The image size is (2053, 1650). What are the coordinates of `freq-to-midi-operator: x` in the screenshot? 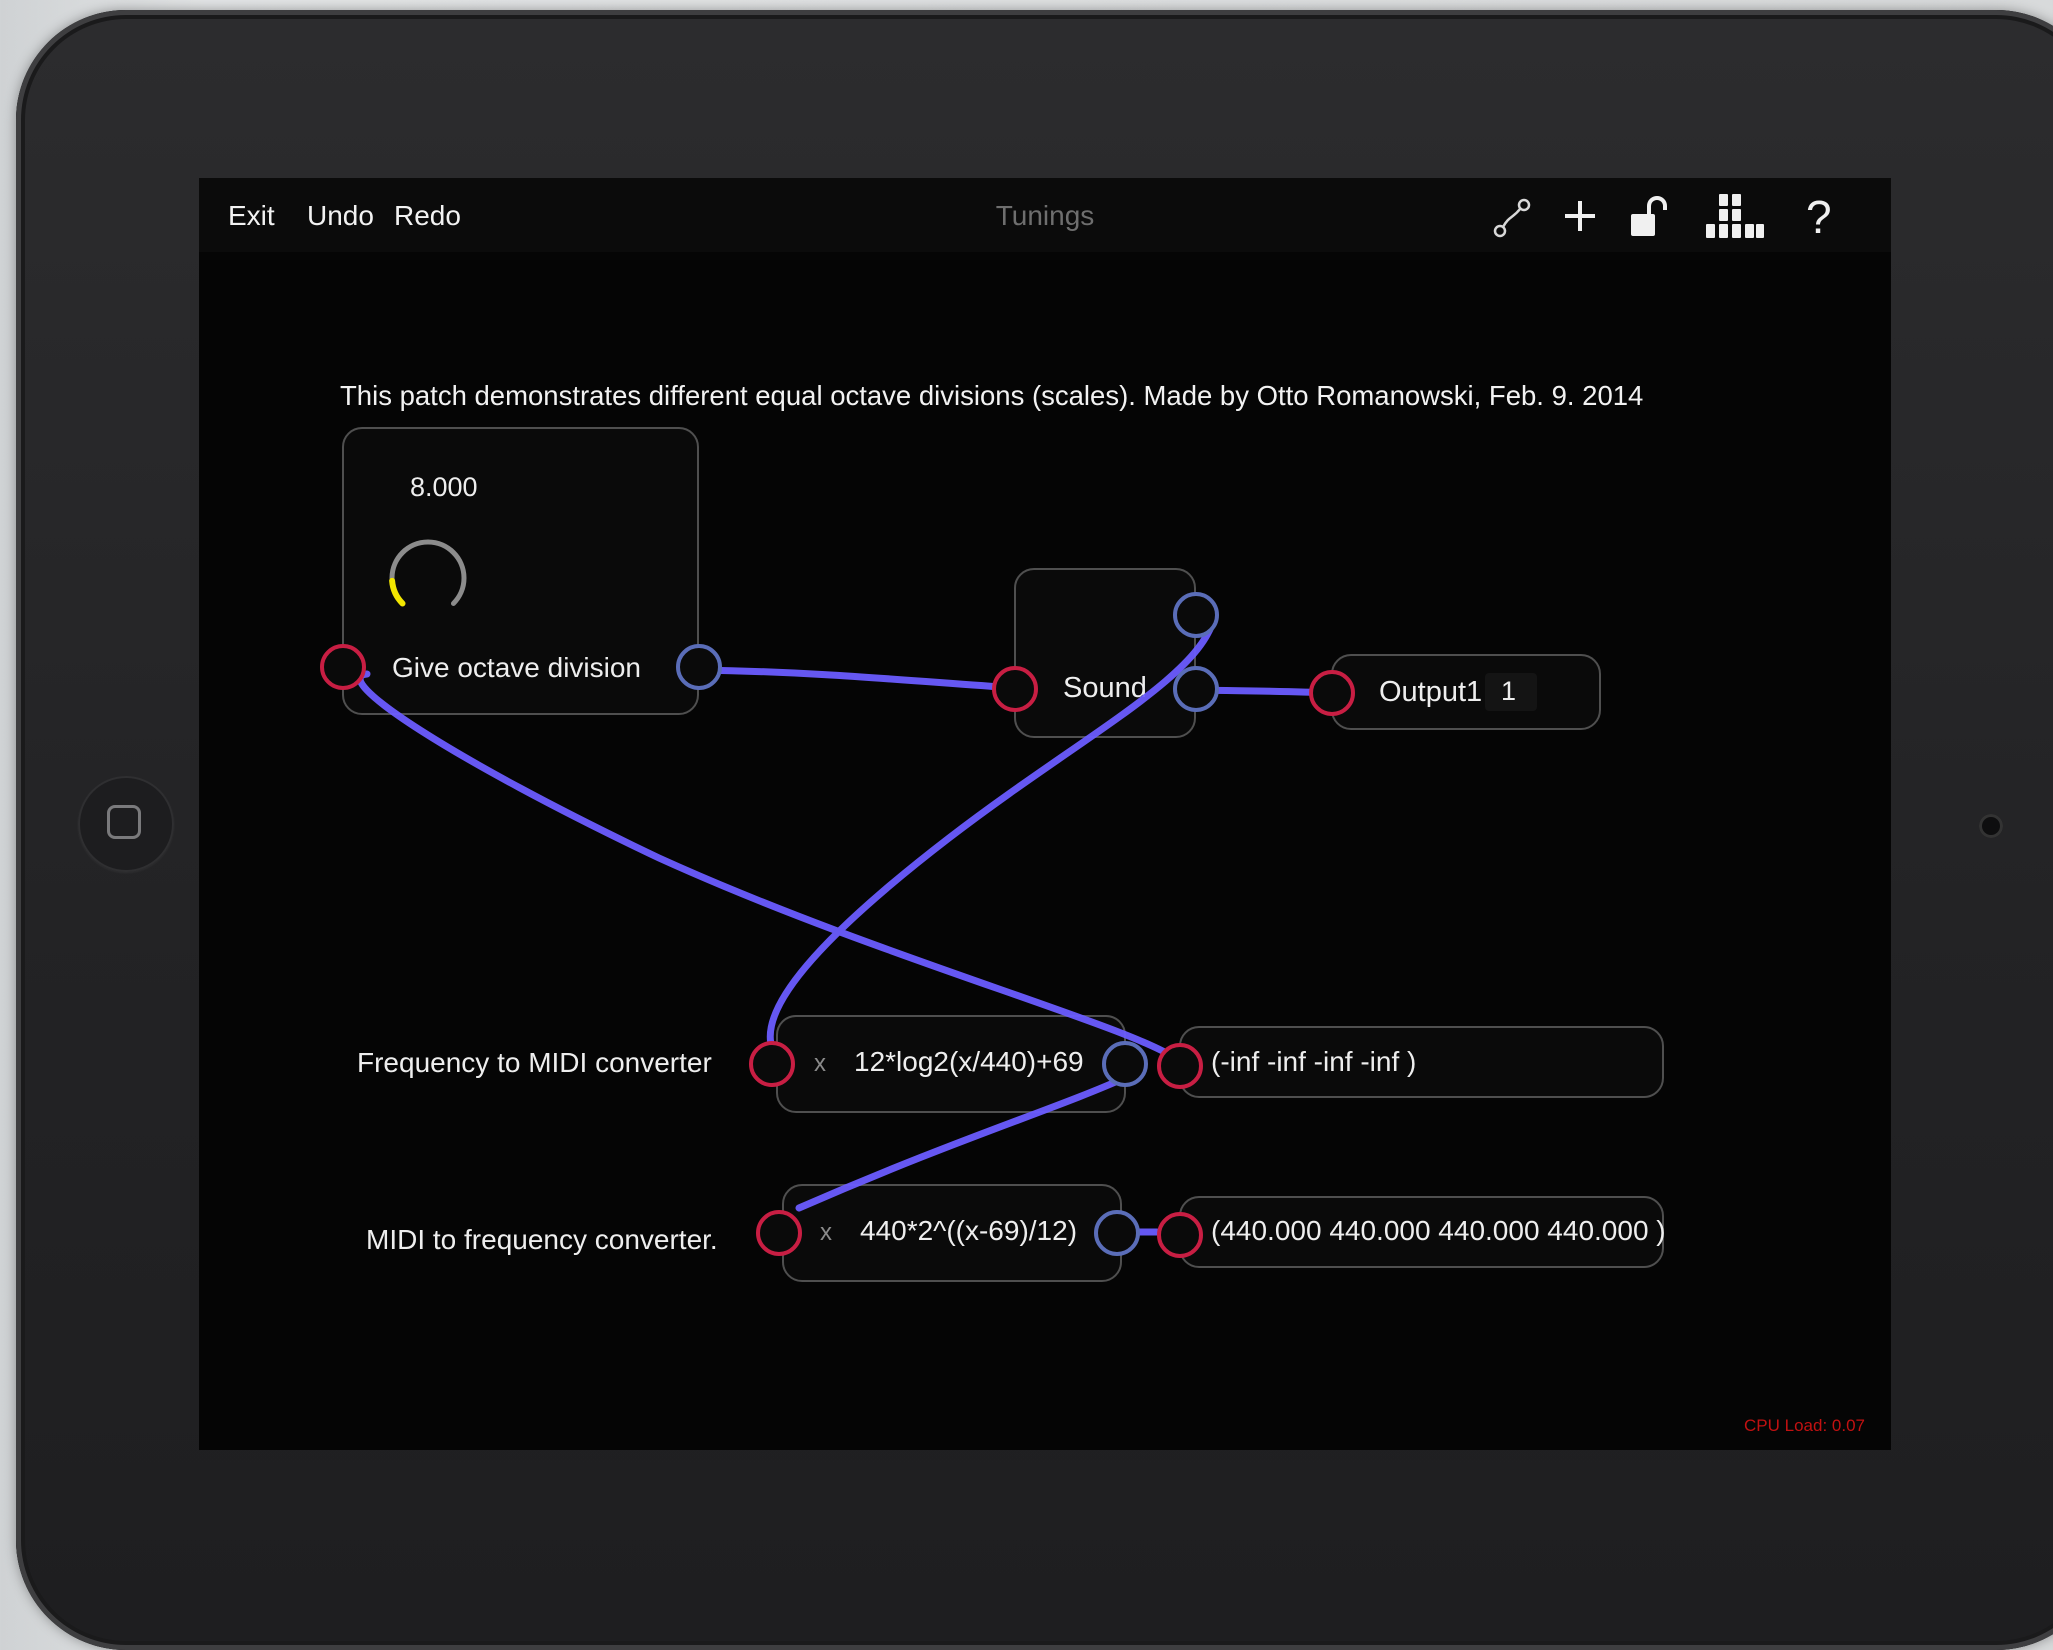 It's located at (820, 1063).